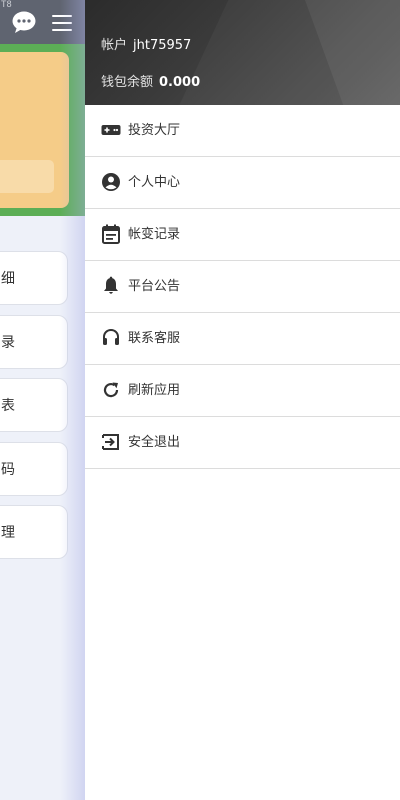  What do you see at coordinates (8, 279) in the screenshot?
I see `list-item-label: 细` at bounding box center [8, 279].